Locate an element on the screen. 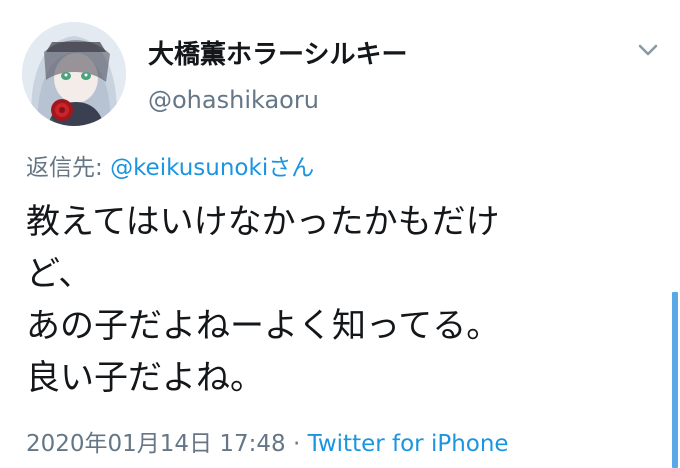  timestamp: 2020年01月14日 17:48 is located at coordinates (156, 444).